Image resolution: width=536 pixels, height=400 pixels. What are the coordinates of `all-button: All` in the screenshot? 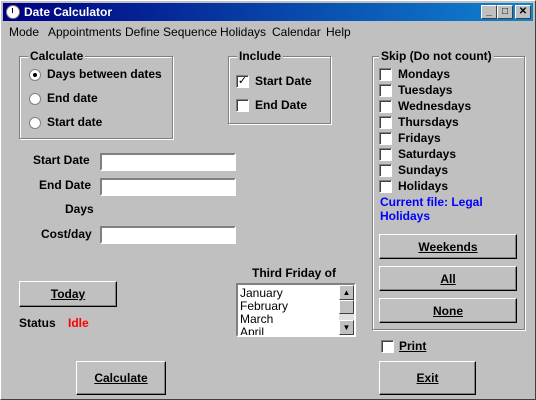 It's located at (448, 278).